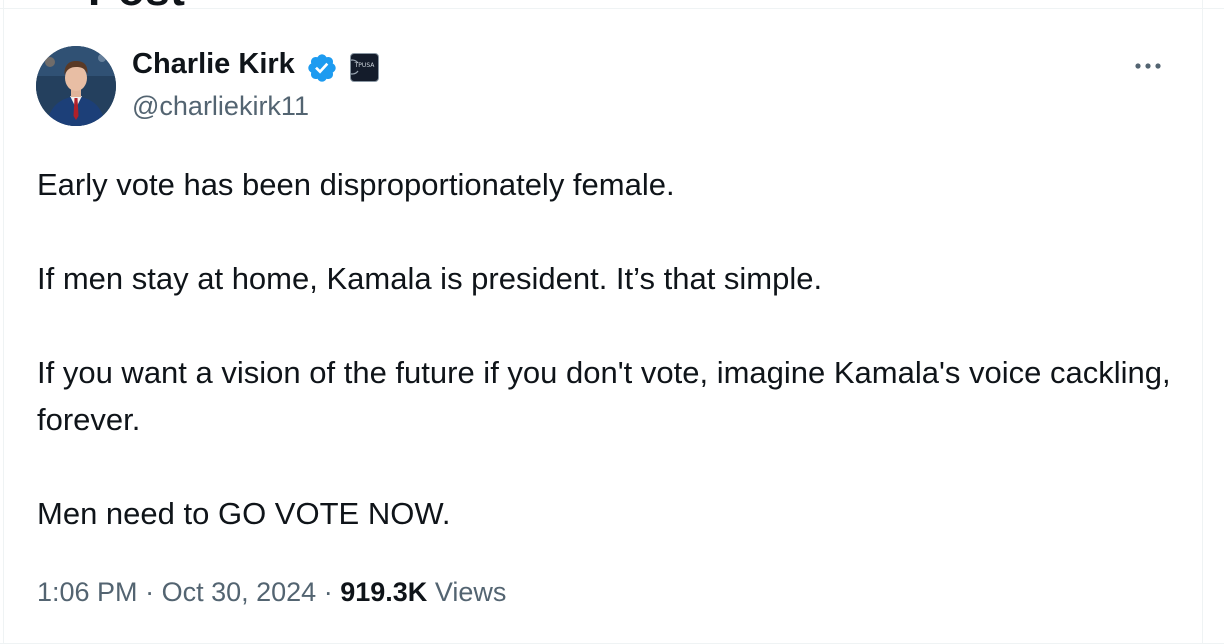 This screenshot has height=644, width=1224. I want to click on verified-badge-icon, so click(322, 68).